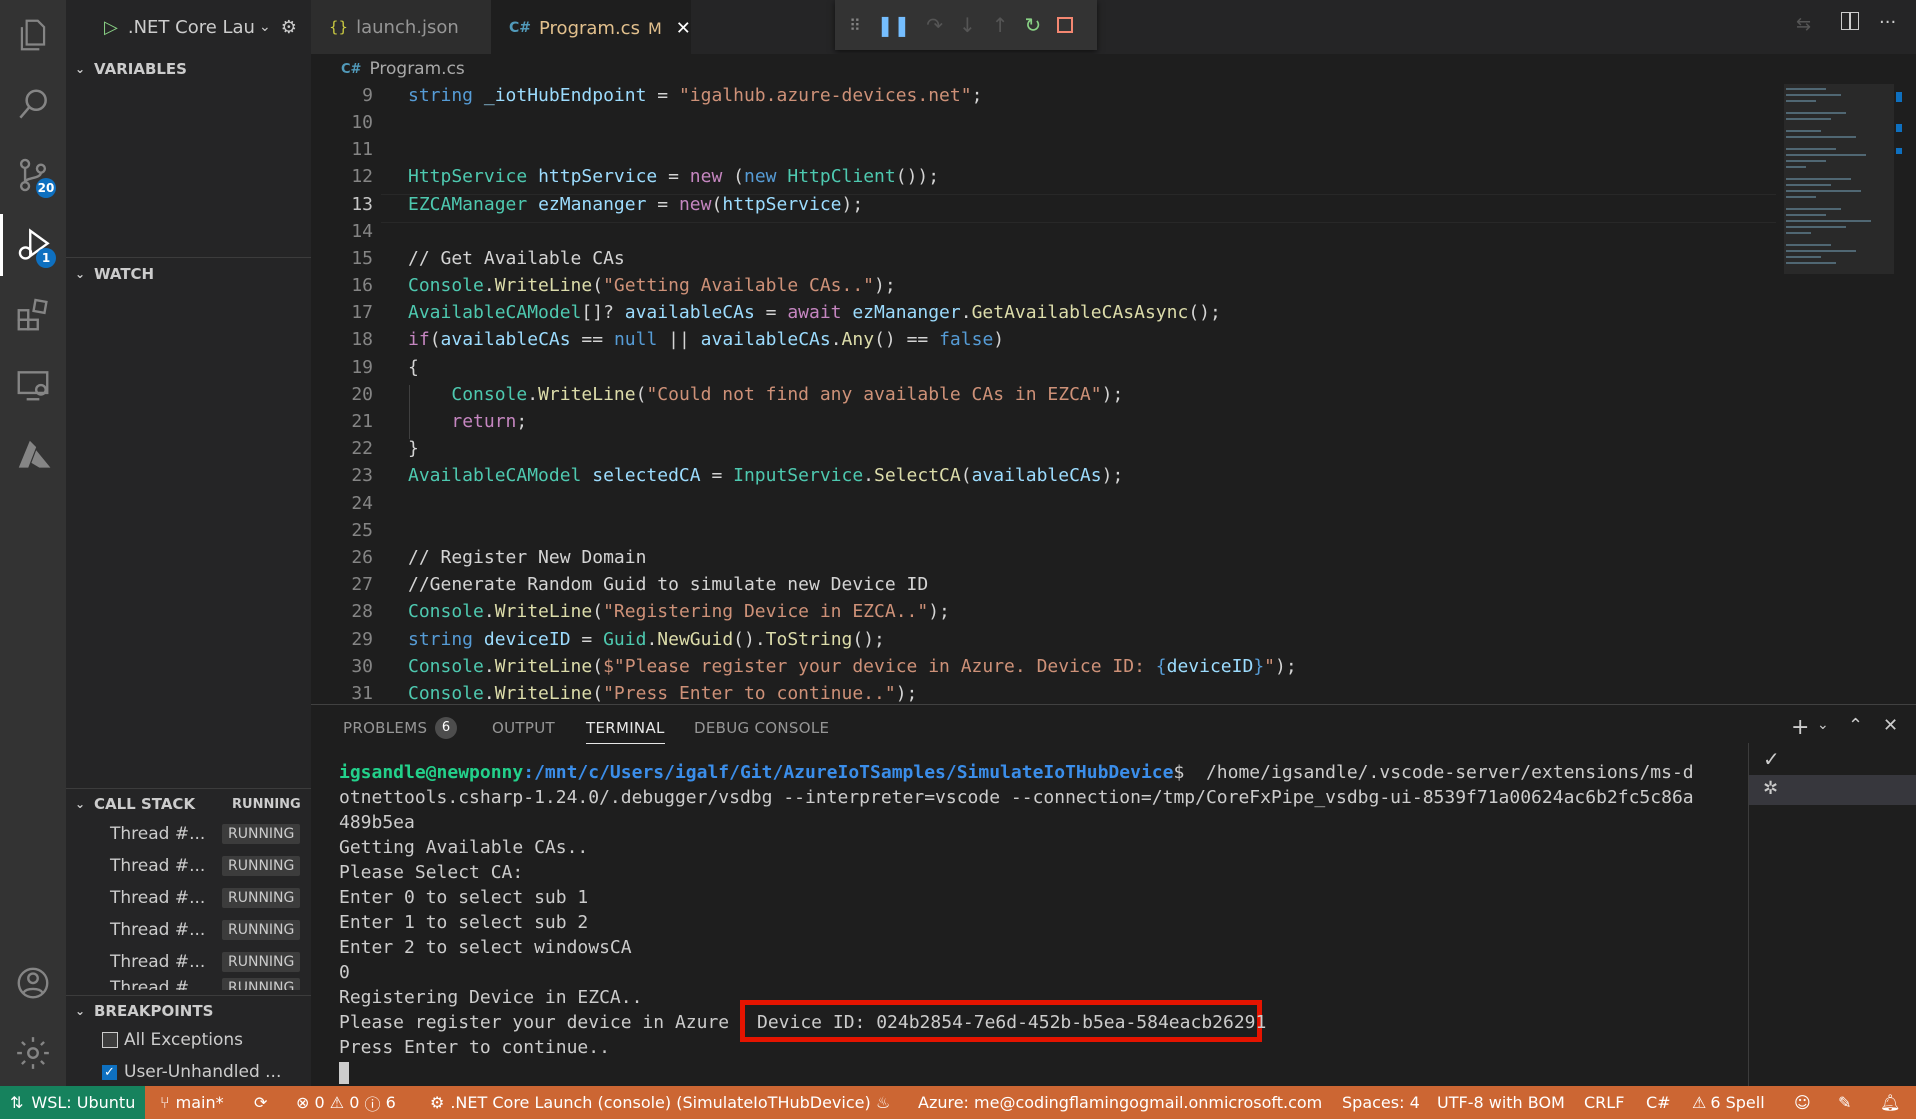 This screenshot has width=1916, height=1119. Describe the element at coordinates (464, 847) in the screenshot. I see `terminal-line: Getting Available CAs..` at that location.